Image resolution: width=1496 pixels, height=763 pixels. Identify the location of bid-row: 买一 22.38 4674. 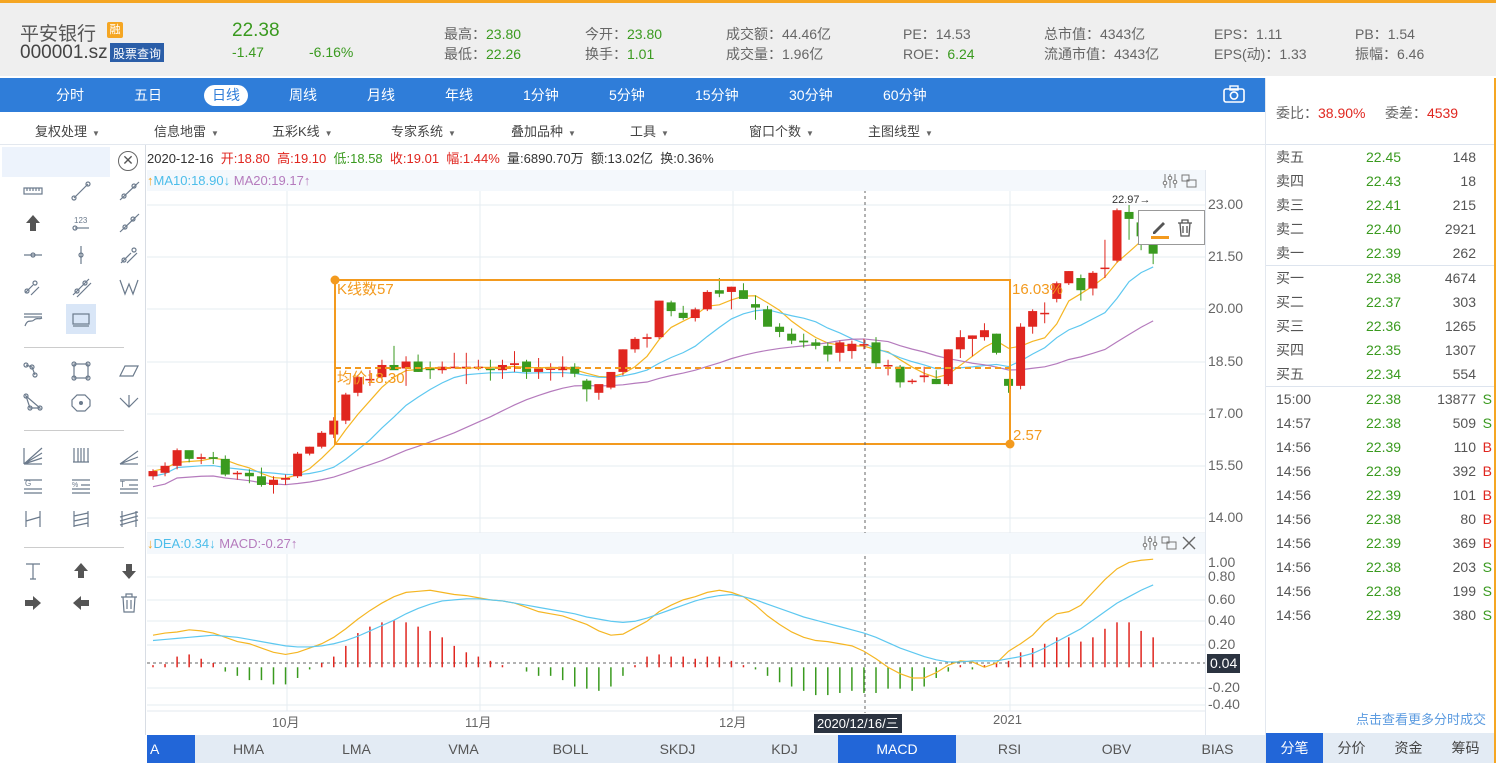
(1380, 278).